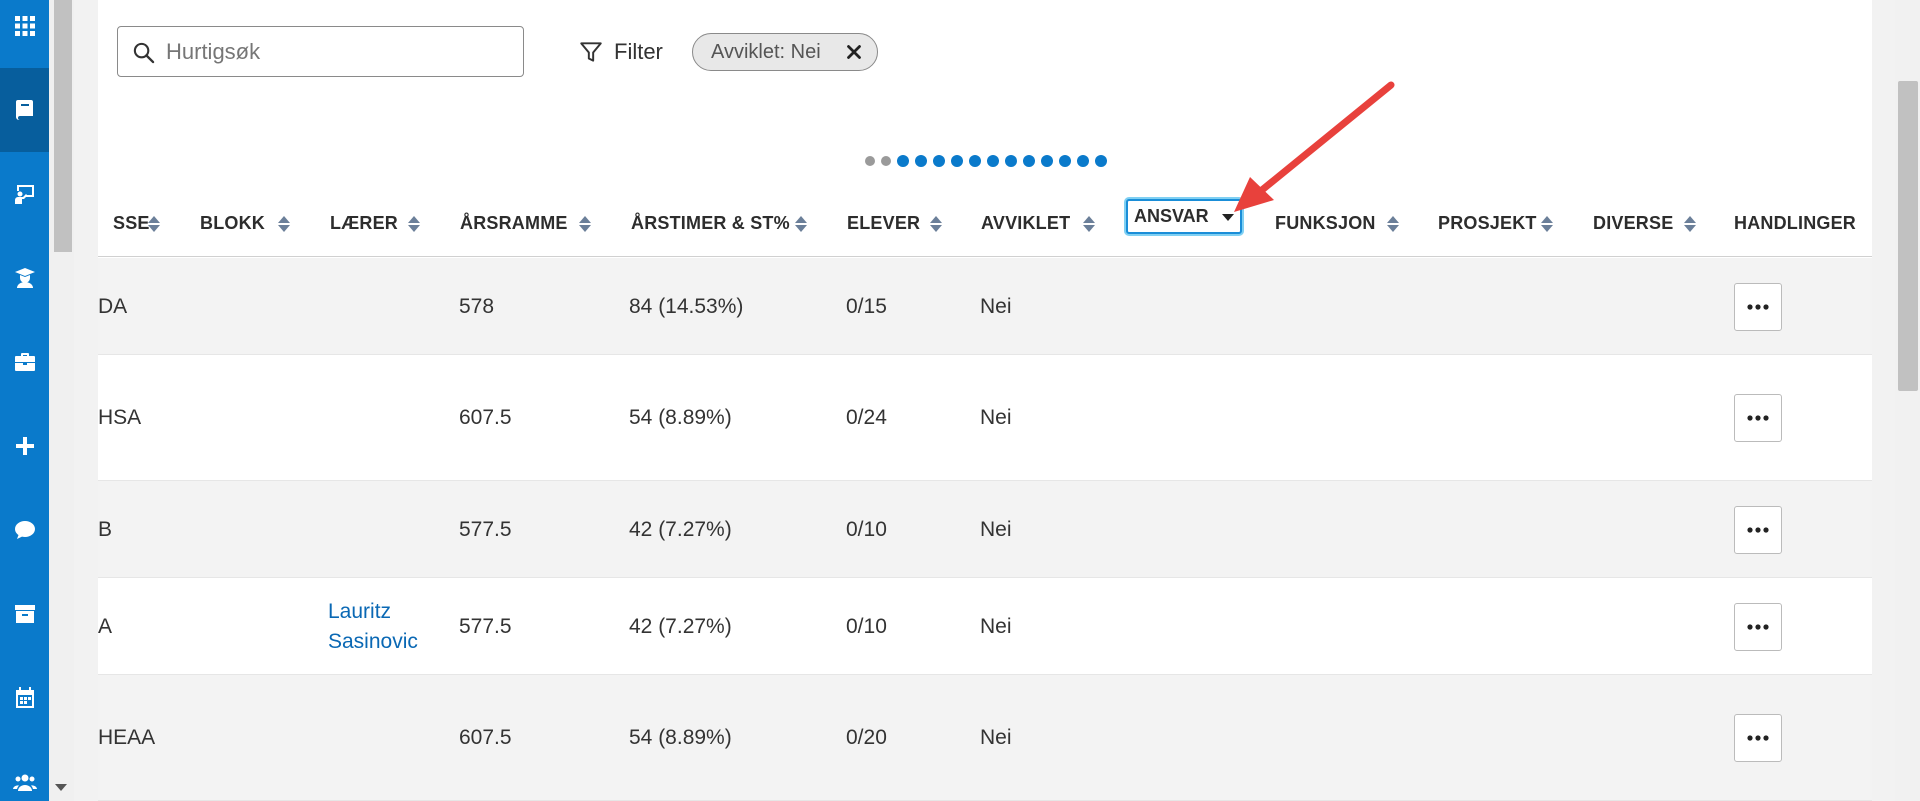  Describe the element at coordinates (866, 417) in the screenshot. I see `cell-elever: 0/24` at that location.